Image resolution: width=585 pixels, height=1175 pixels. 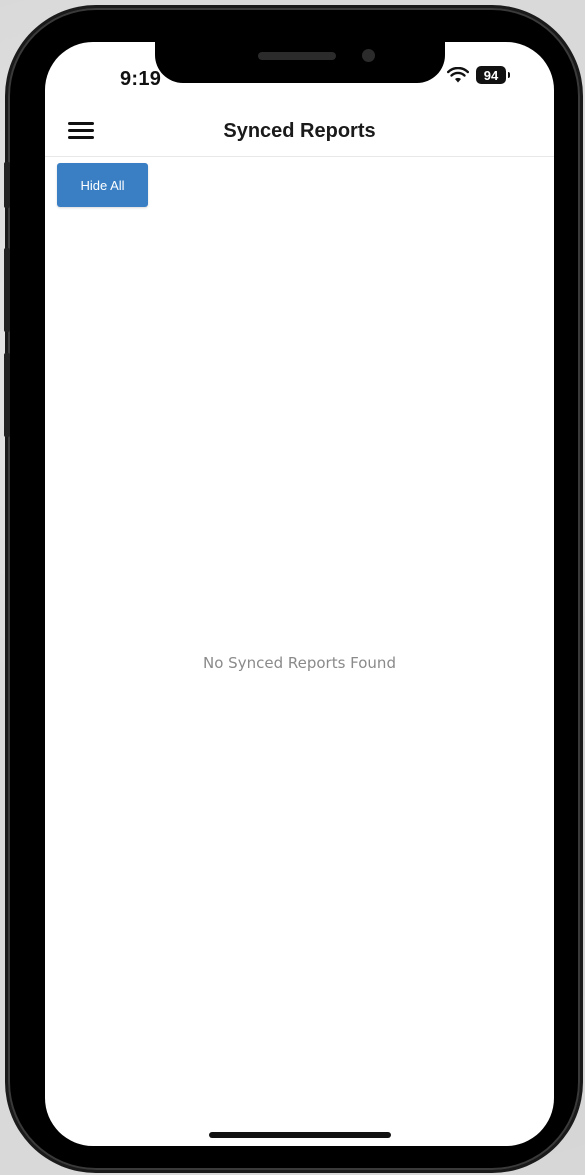 I want to click on notch, so click(x=300, y=59).